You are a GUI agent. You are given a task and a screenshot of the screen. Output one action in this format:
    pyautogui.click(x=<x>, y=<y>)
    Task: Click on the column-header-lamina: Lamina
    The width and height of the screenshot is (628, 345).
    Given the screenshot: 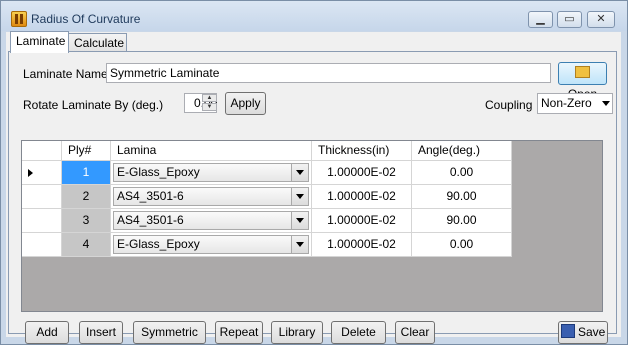 What is the action you would take?
    pyautogui.click(x=211, y=151)
    